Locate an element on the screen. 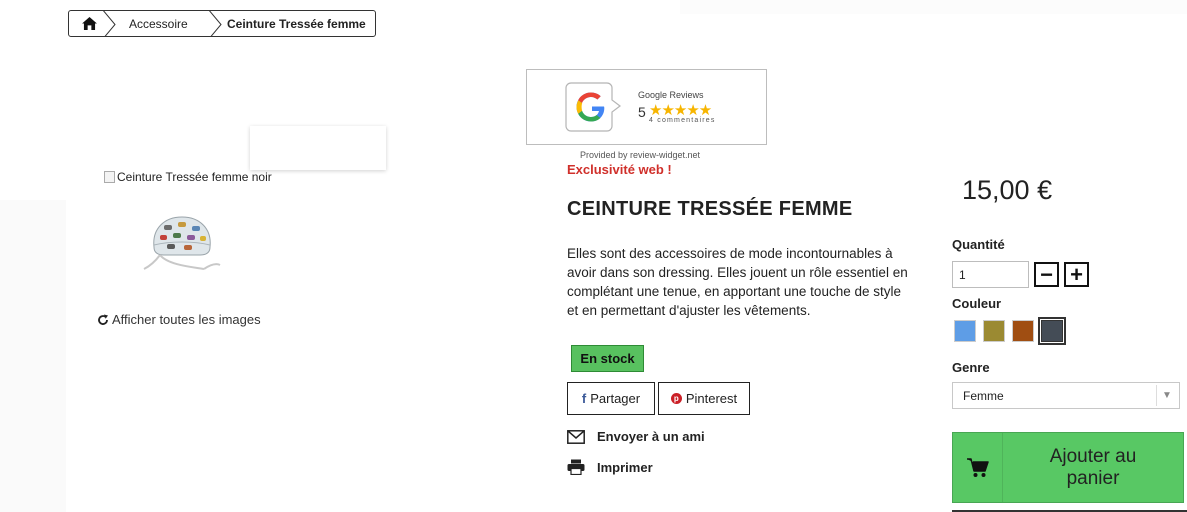 The image size is (1187, 512). product-price: 15,00 € is located at coordinates (1007, 190).